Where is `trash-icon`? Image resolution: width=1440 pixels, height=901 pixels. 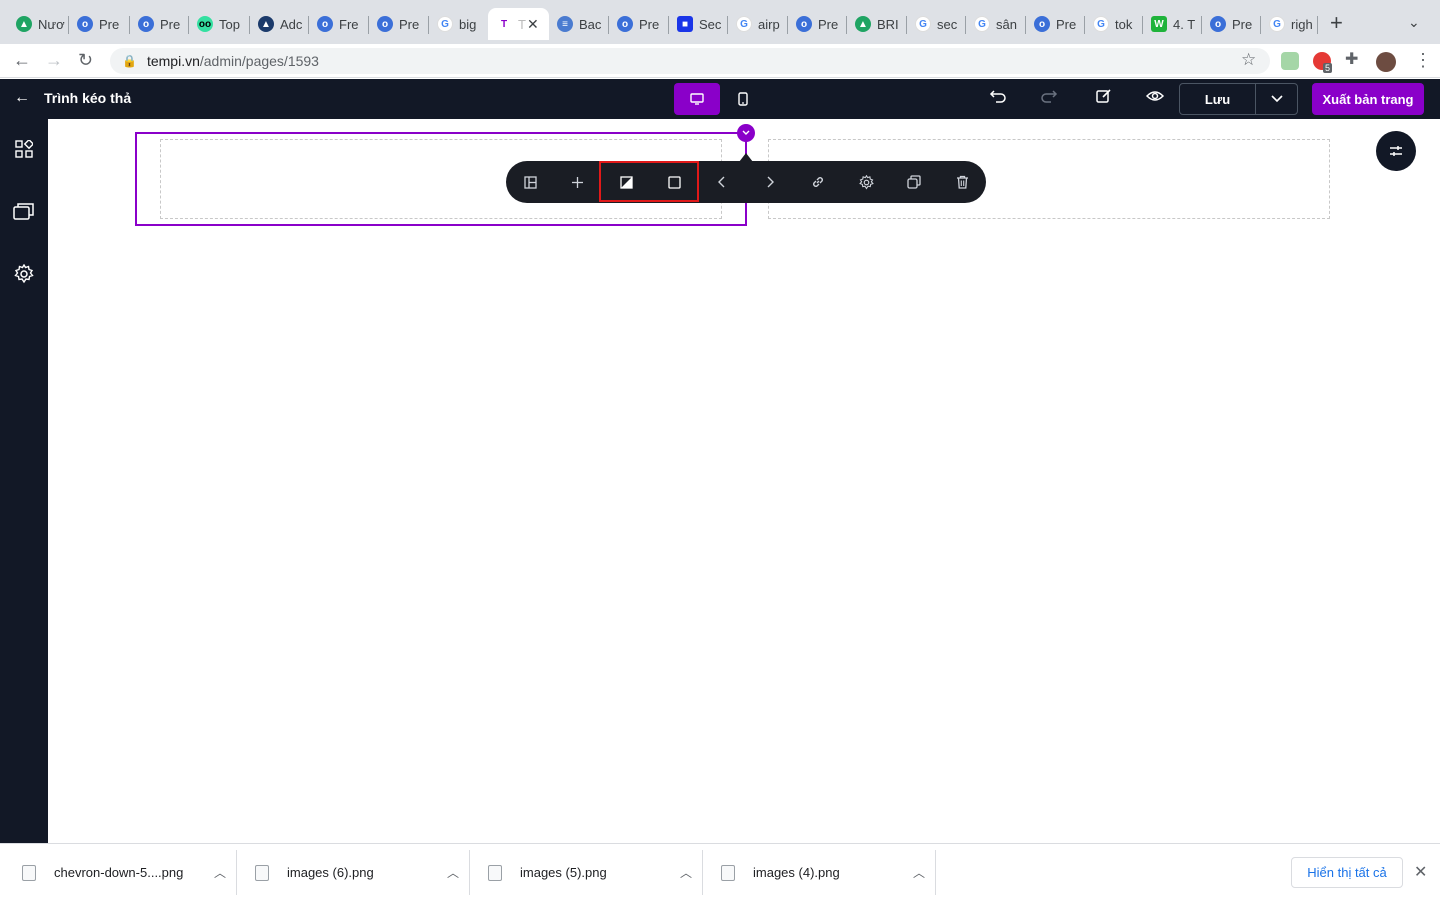
trash-icon is located at coordinates (962, 182).